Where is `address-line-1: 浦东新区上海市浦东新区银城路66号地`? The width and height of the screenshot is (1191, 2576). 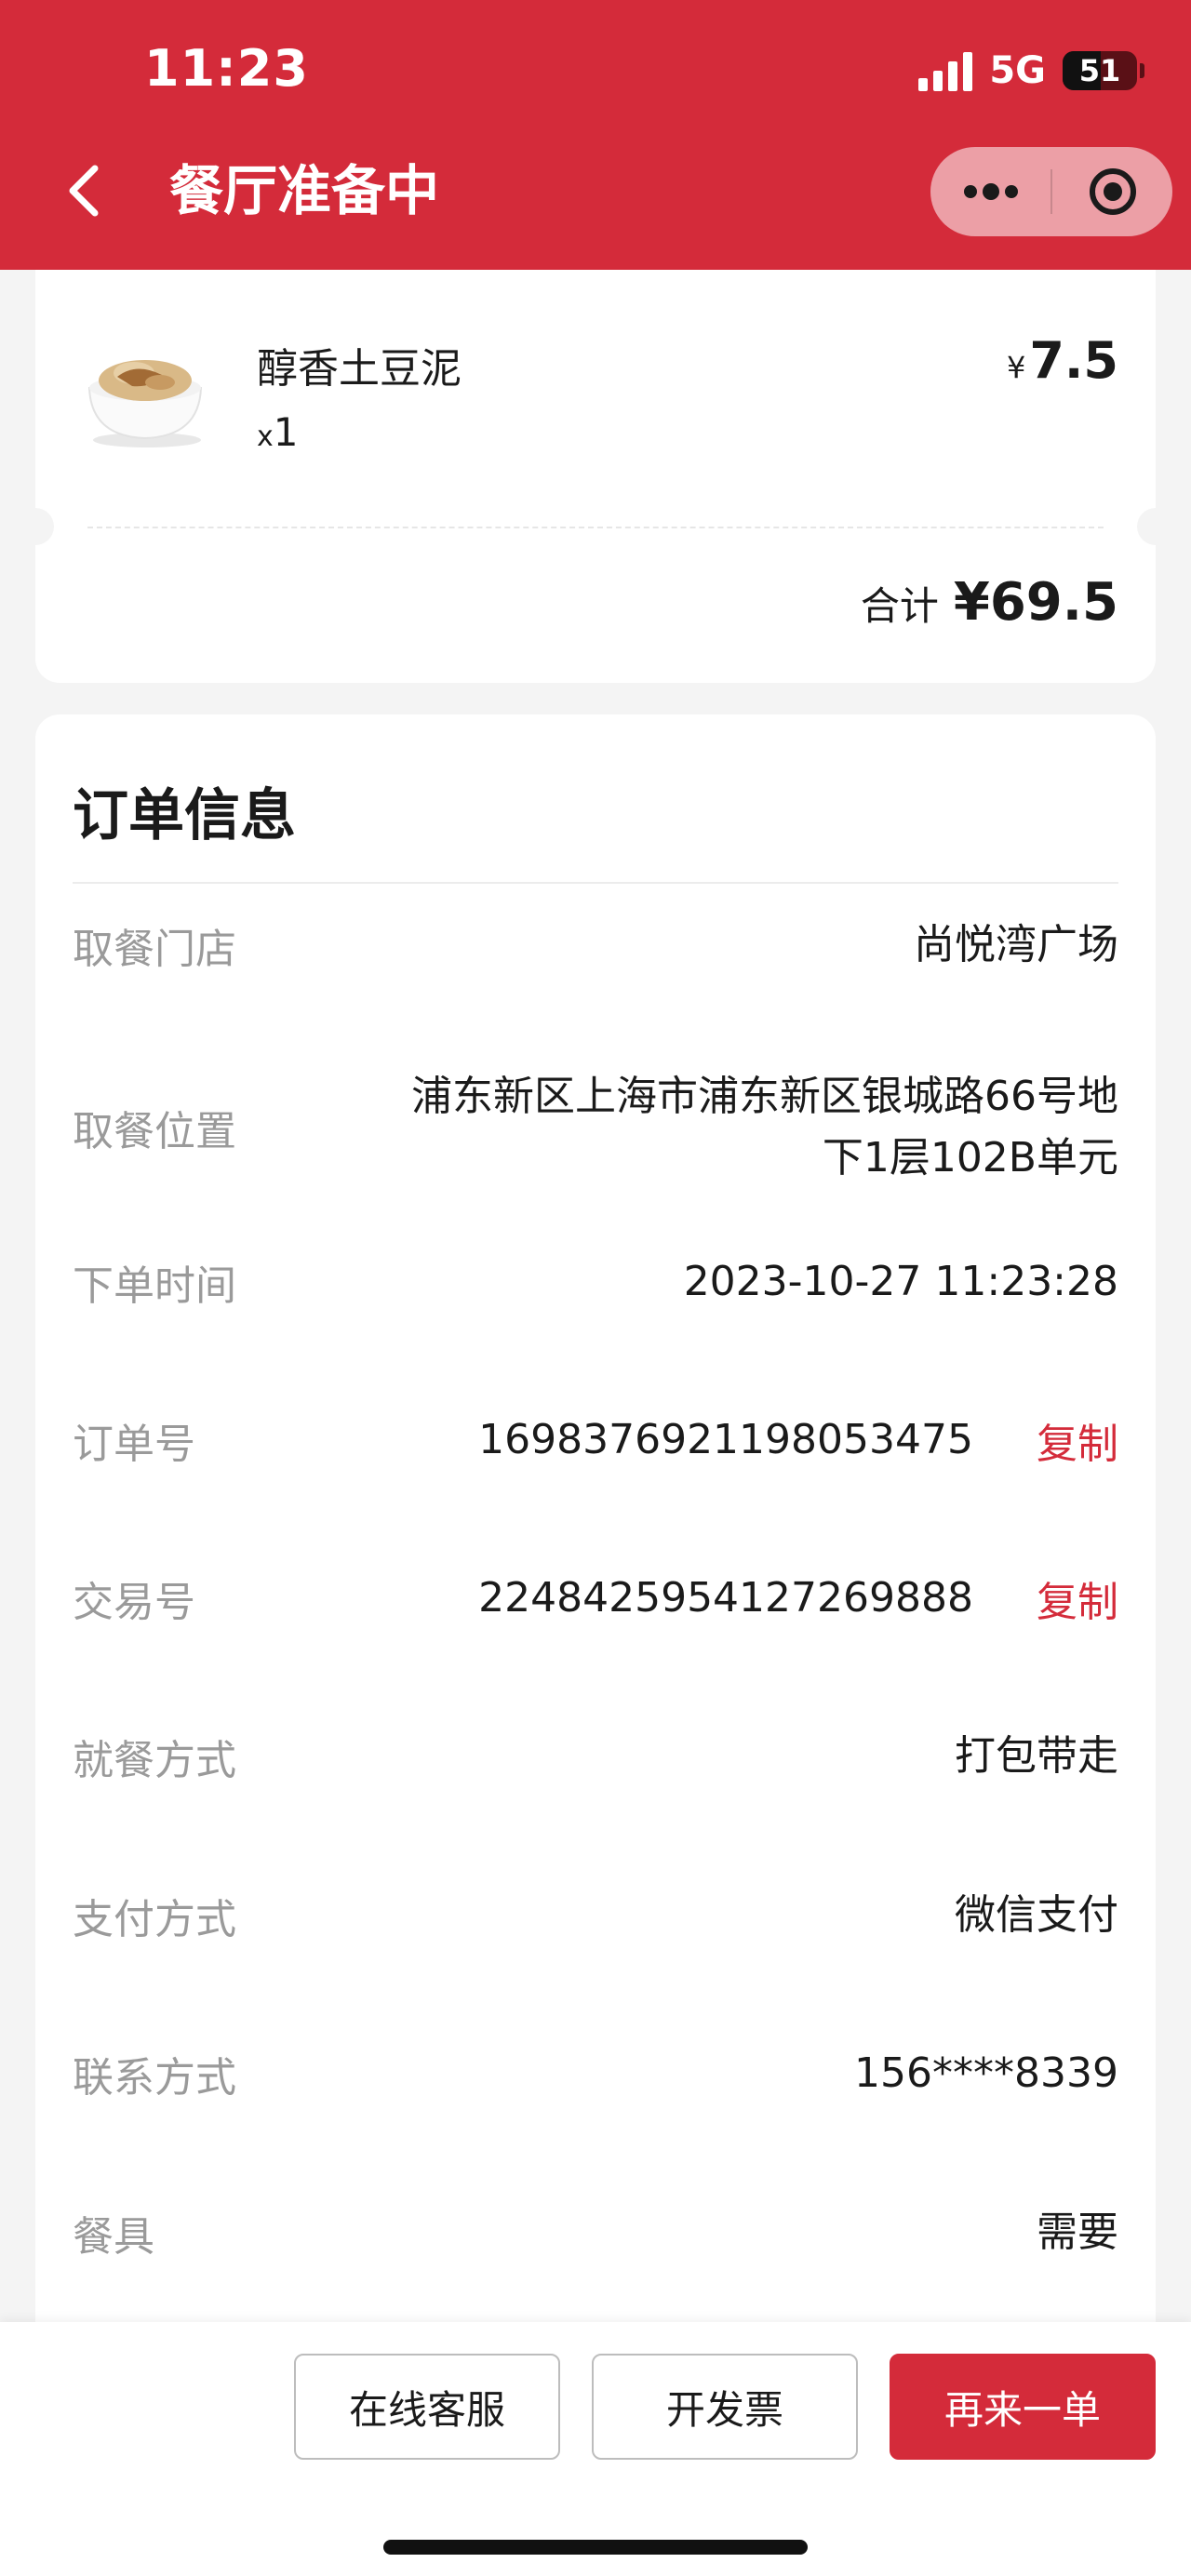
address-line-1: 浦东新区上海市浦东新区银城路66号地 is located at coordinates (764, 1096).